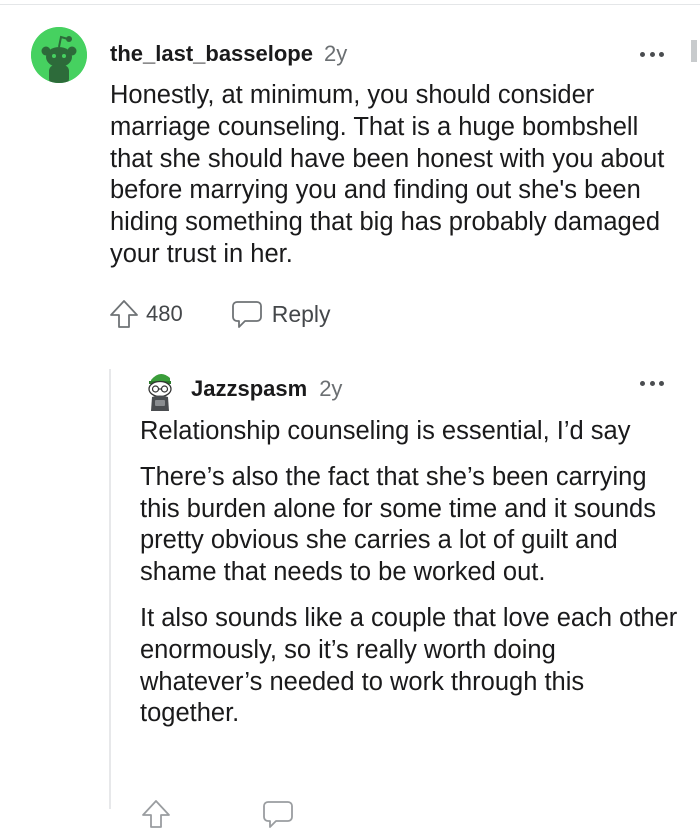 The height and width of the screenshot is (830, 700). I want to click on reply-age: 2y, so click(331, 388).